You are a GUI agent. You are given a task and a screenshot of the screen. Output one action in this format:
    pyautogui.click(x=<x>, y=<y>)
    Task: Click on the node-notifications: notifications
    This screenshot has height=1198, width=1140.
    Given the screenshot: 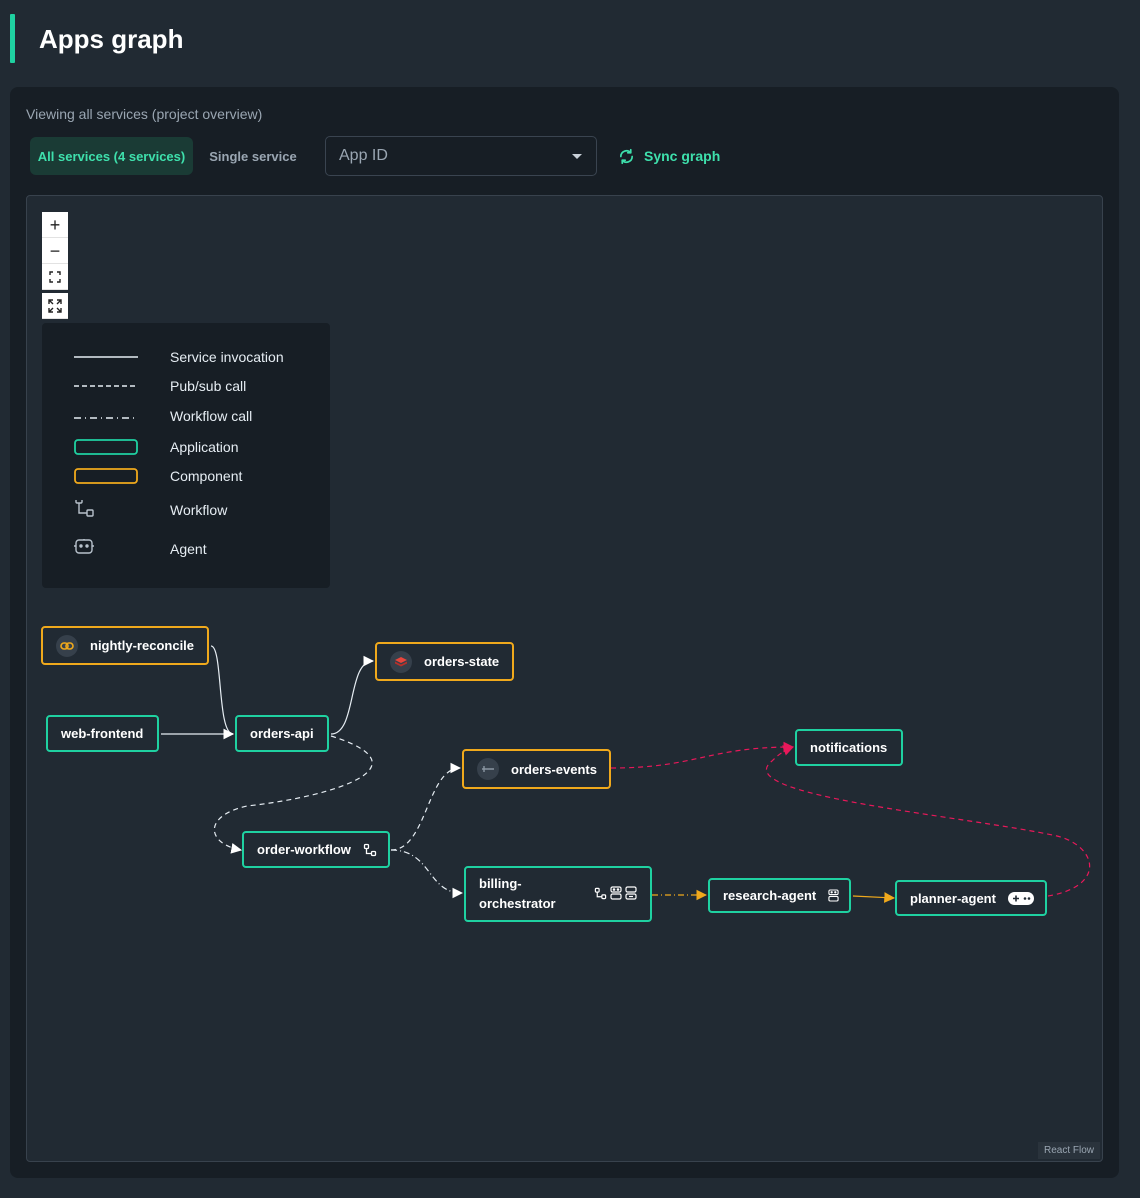 What is the action you would take?
    pyautogui.click(x=849, y=747)
    